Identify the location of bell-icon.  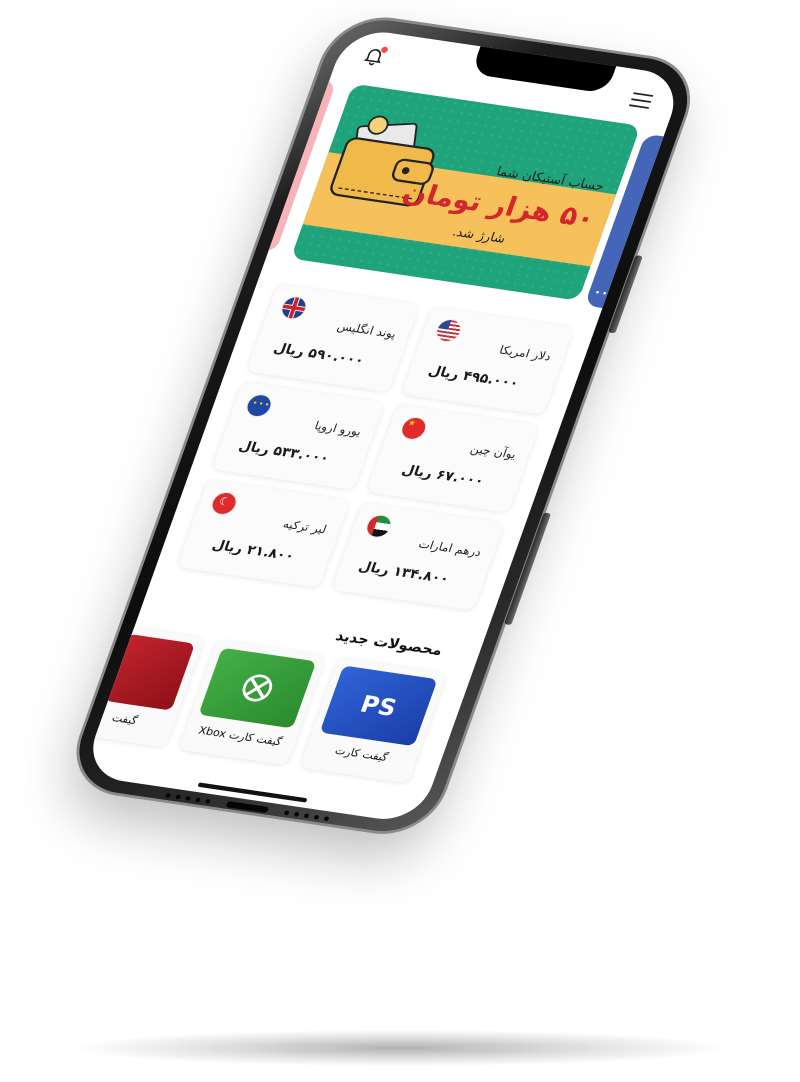
(374, 56).